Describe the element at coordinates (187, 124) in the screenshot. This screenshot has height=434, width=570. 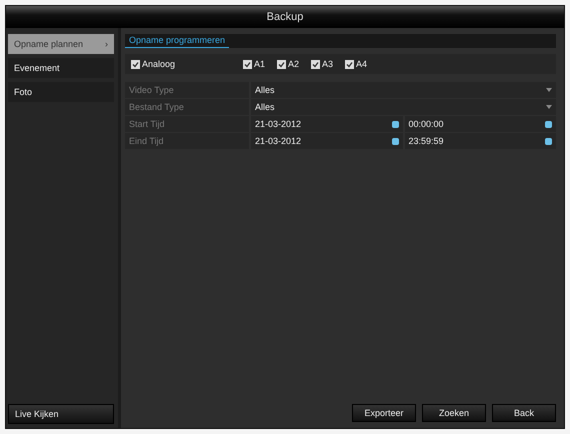
I see `field-label: Start Tijd` at that location.